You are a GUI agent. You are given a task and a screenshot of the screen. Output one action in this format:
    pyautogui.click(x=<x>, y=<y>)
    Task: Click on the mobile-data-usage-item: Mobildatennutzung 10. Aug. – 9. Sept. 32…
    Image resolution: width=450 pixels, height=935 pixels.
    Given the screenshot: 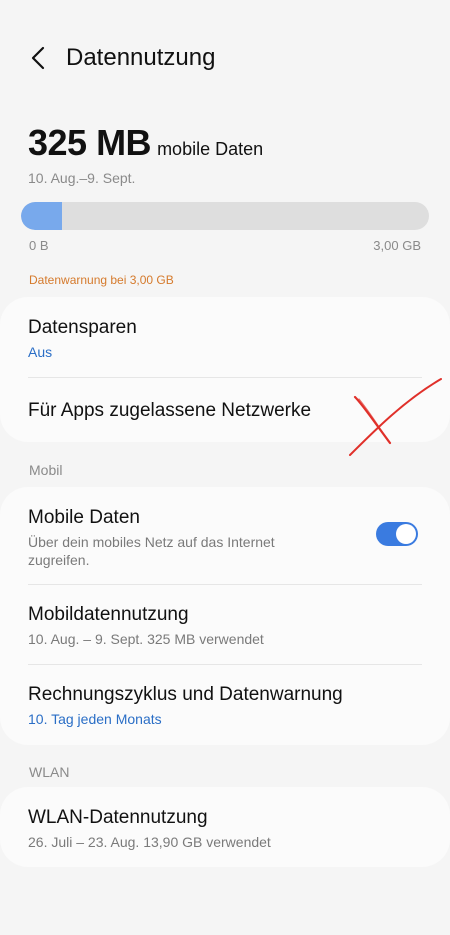 What is the action you would take?
    pyautogui.click(x=225, y=626)
    